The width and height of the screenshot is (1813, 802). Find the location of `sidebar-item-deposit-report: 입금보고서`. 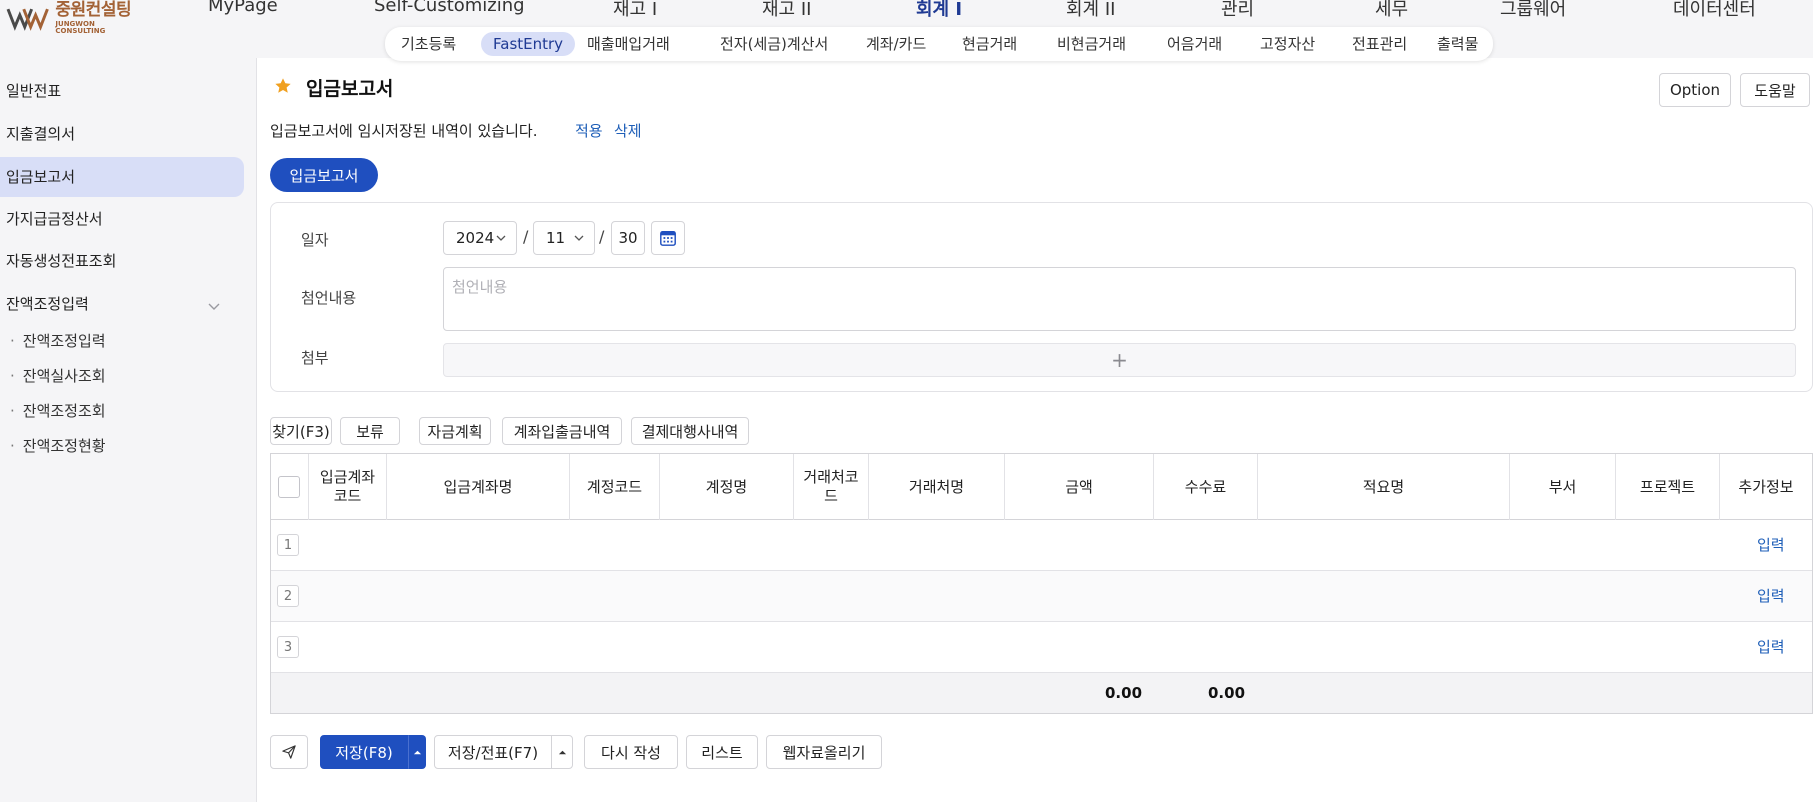

sidebar-item-deposit-report: 입금보고서 is located at coordinates (40, 176).